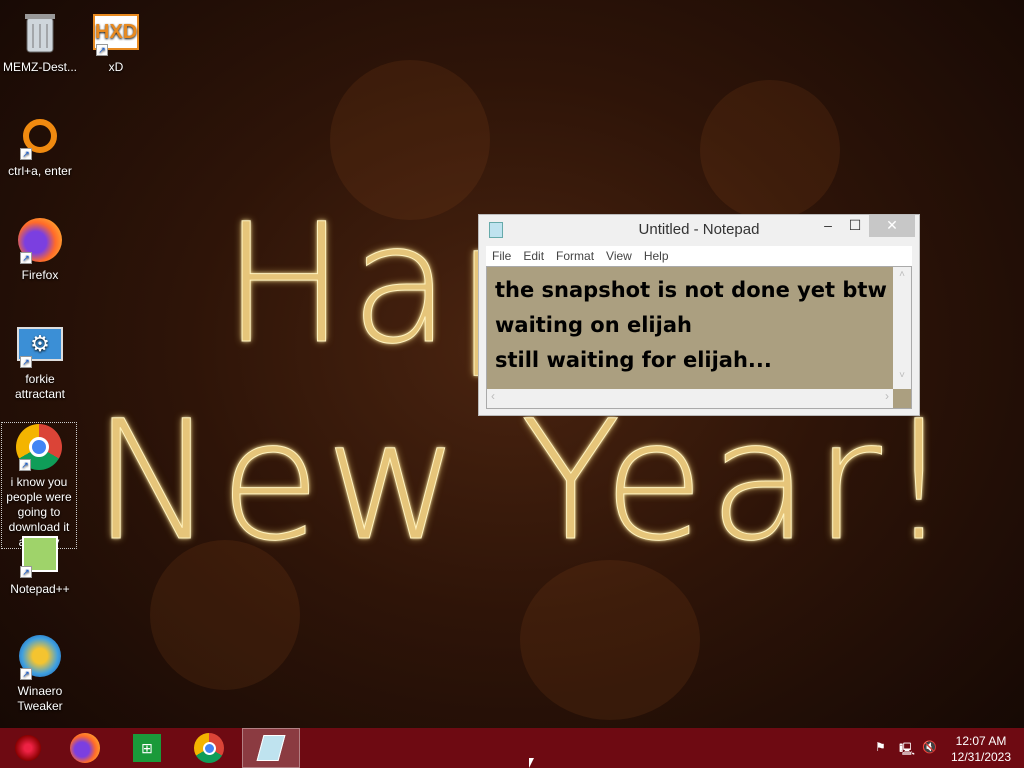 This screenshot has height=768, width=1024. Describe the element at coordinates (40, 240) in the screenshot. I see `firefox-icon: ↗` at that location.